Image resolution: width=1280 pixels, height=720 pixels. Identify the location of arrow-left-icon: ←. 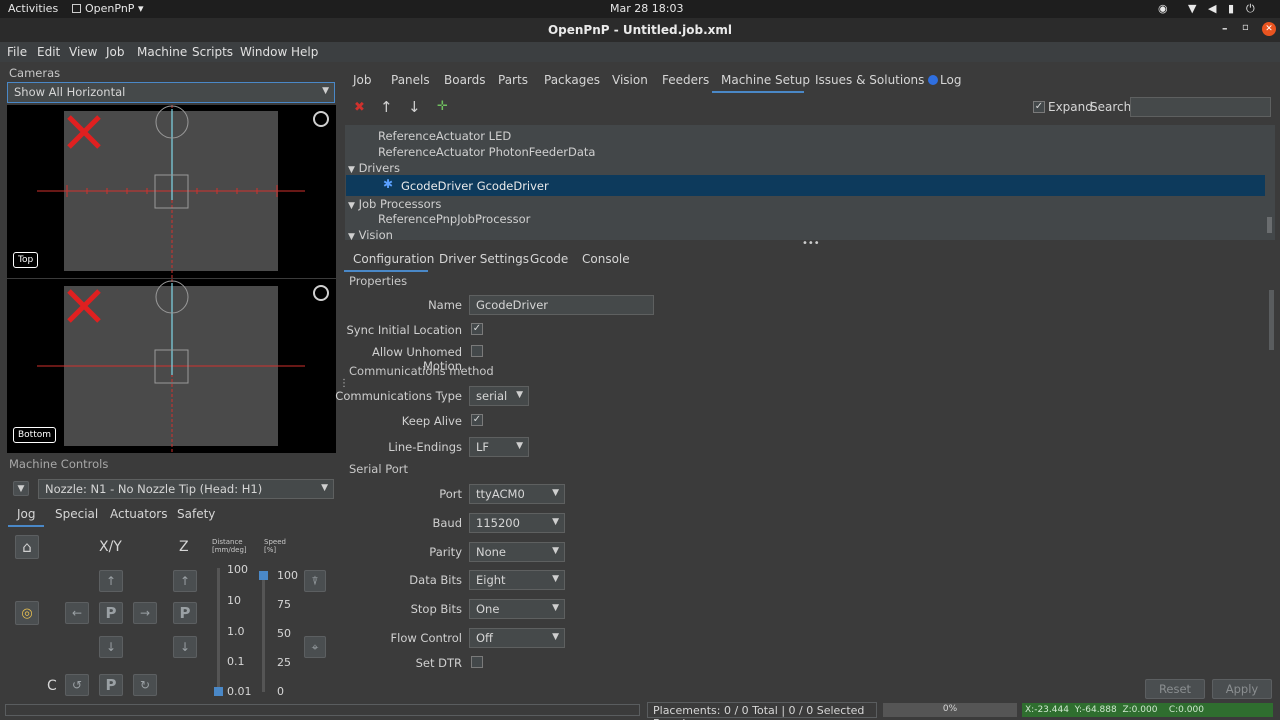
(77, 613).